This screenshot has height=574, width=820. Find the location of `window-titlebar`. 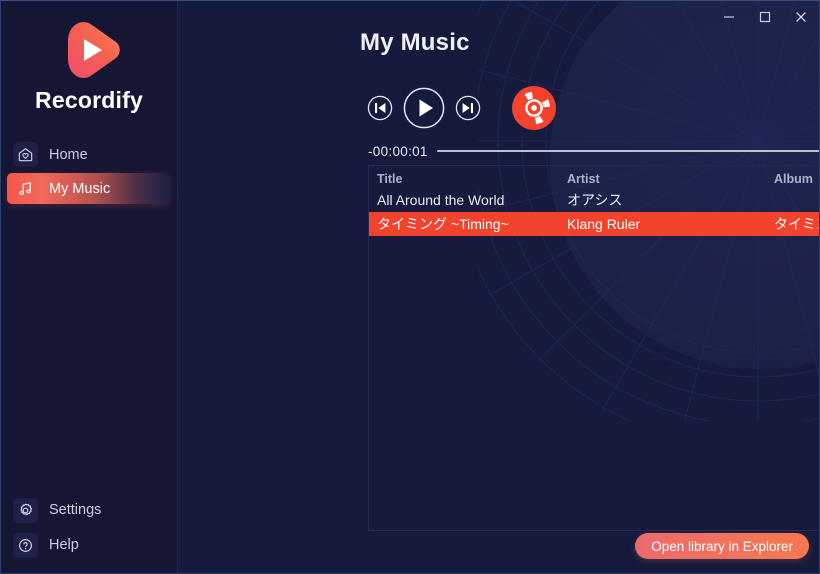

window-titlebar is located at coordinates (765, 17).